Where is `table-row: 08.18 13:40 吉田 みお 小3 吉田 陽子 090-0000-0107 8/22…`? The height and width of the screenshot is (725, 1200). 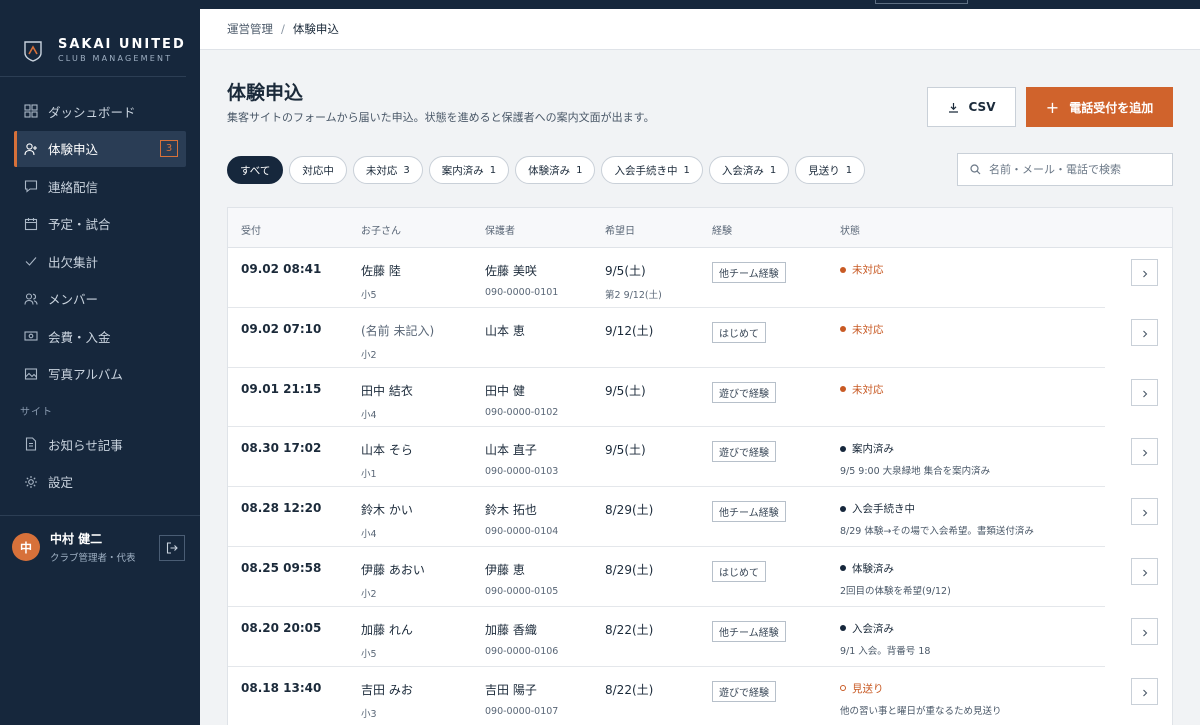
table-row: 08.18 13:40 吉田 みお 小3 吉田 陽子 090-0000-0107 8/22… is located at coordinates (693, 696).